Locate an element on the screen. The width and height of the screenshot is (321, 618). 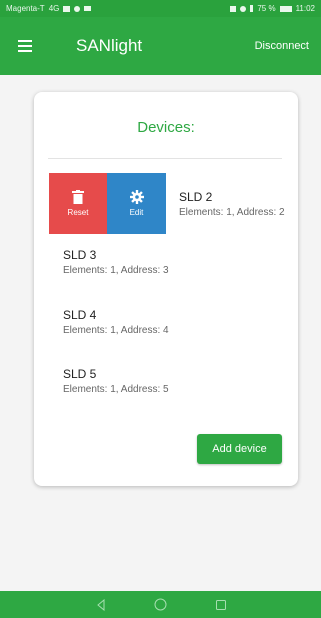
trash-icon is located at coordinates (78, 197).